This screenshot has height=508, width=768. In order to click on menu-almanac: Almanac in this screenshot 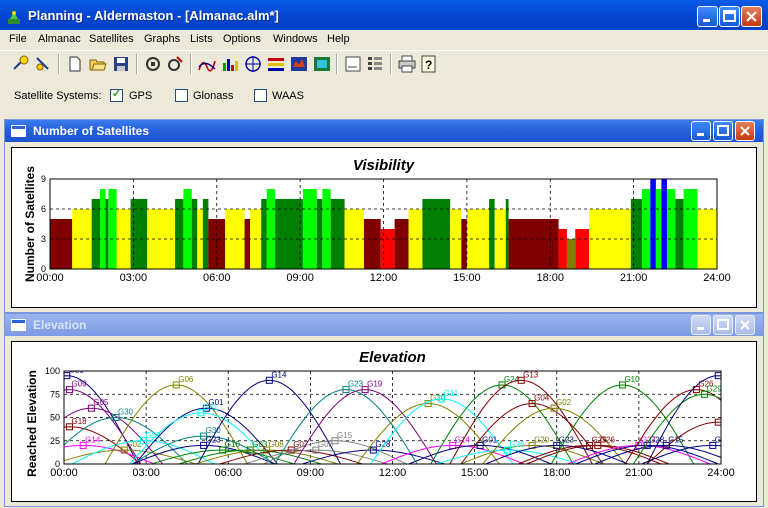, I will do `click(59, 39)`.